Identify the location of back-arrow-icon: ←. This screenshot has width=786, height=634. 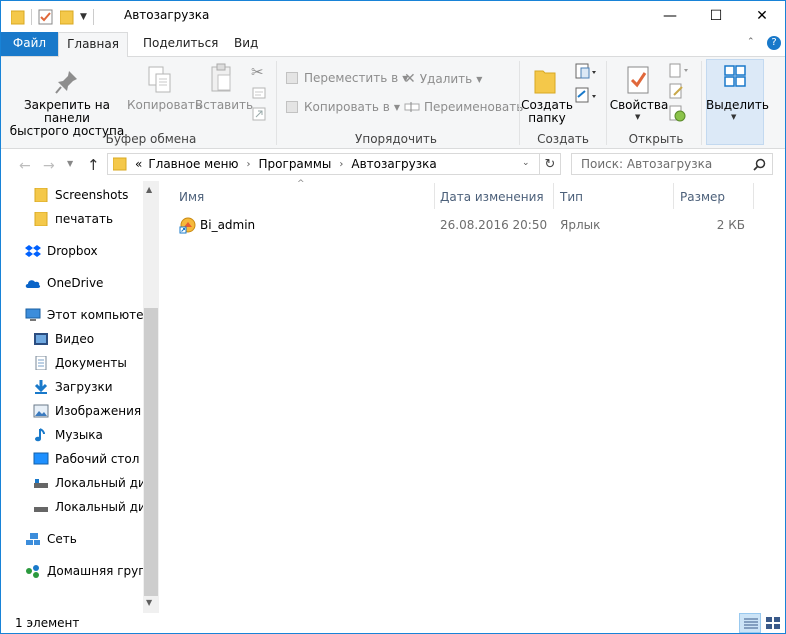
(25, 166).